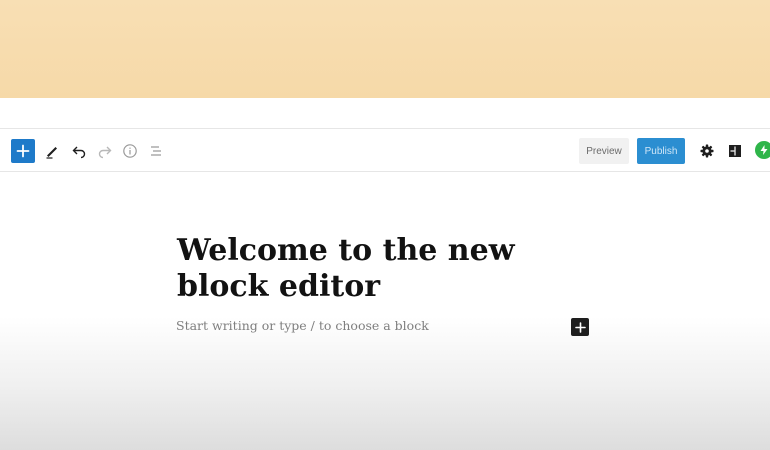 Image resolution: width=770 pixels, height=450 pixels. I want to click on list-view-icon, so click(156, 151).